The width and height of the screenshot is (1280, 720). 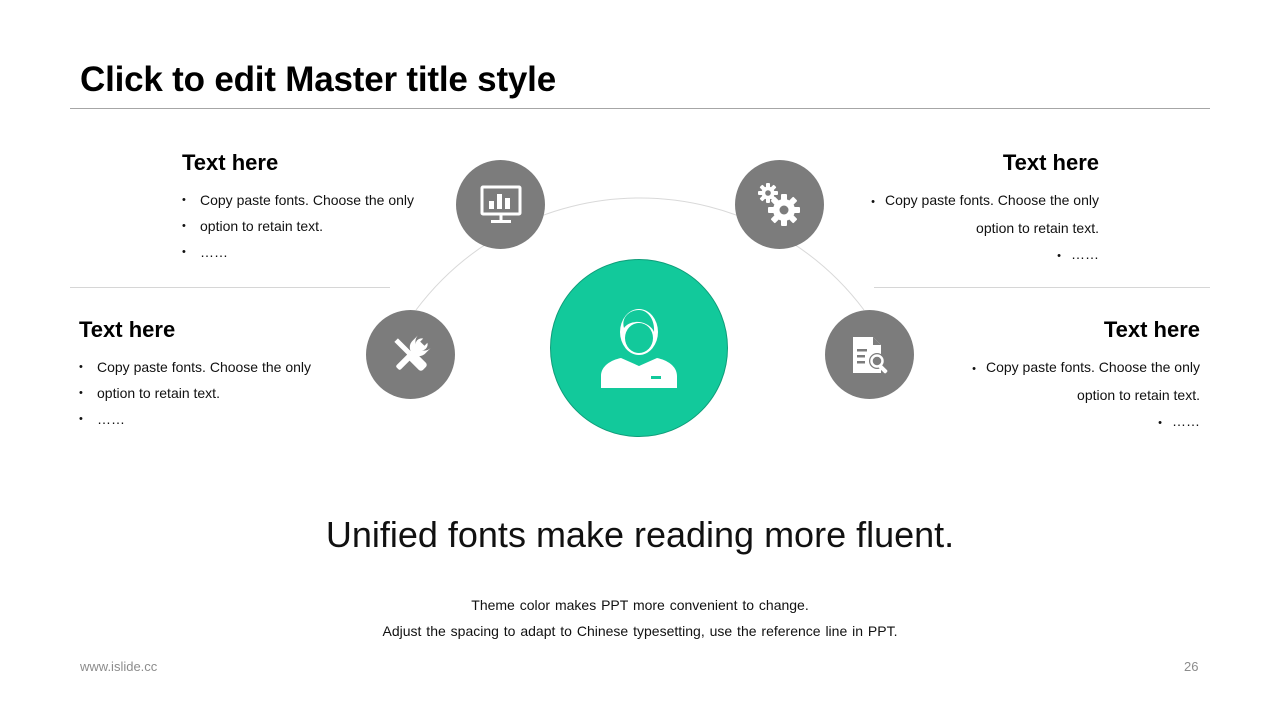 I want to click on footer-url: www.islide.cc, so click(x=119, y=666).